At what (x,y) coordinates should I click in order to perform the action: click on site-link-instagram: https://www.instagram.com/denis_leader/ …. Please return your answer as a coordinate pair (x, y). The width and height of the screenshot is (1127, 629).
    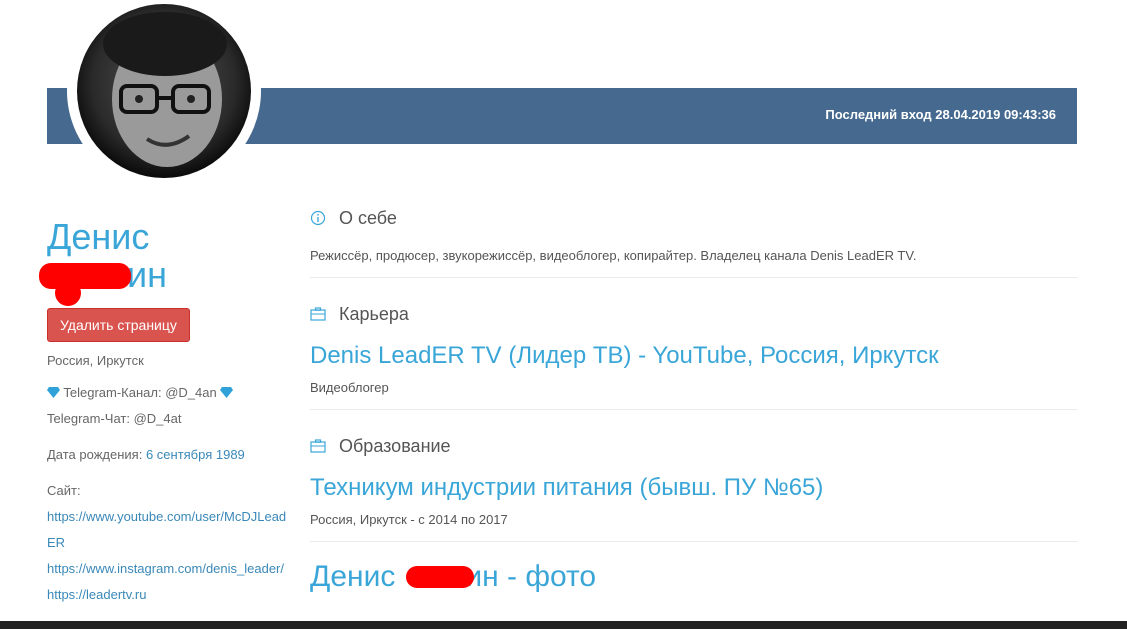
    Looking at the image, I should click on (167, 582).